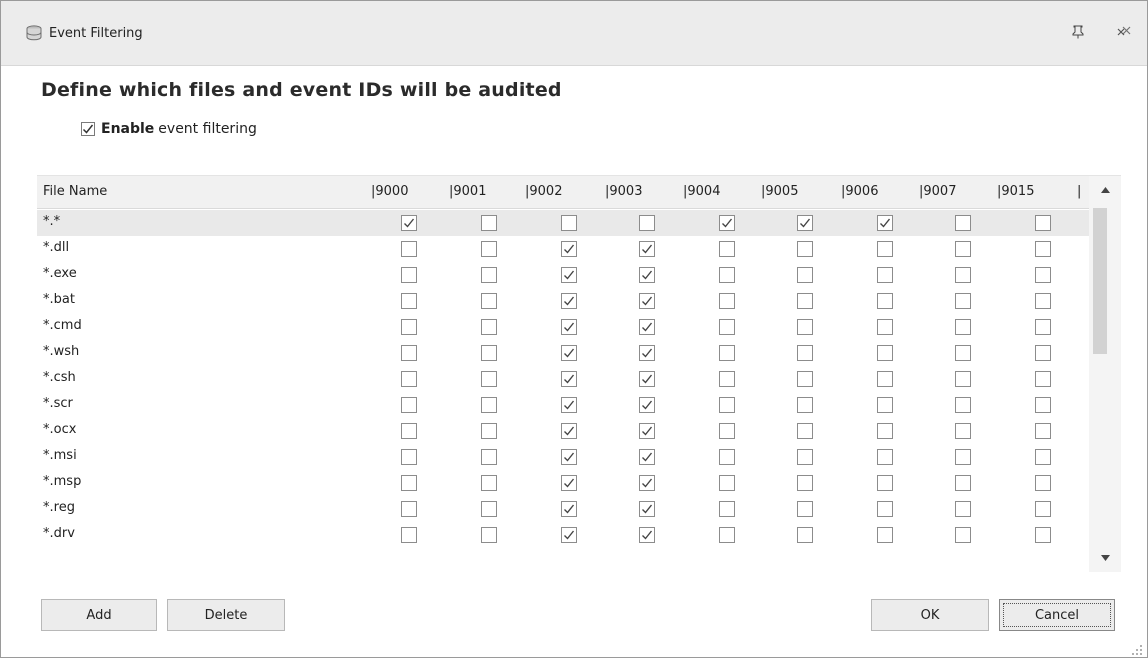 Image resolution: width=1148 pixels, height=660 pixels. What do you see at coordinates (1100, 281) in the screenshot?
I see `scrollbar-thumb` at bounding box center [1100, 281].